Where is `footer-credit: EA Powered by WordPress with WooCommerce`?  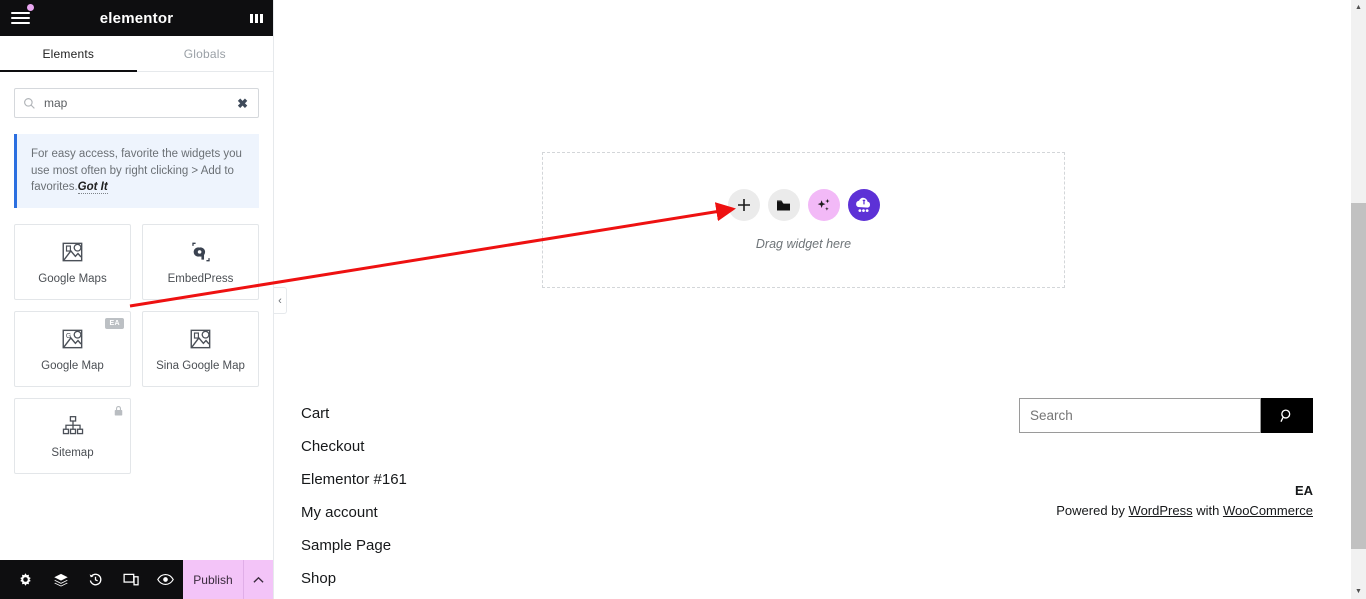
footer-credit: EA Powered by WordPress with WooCommerce is located at coordinates (1166, 501).